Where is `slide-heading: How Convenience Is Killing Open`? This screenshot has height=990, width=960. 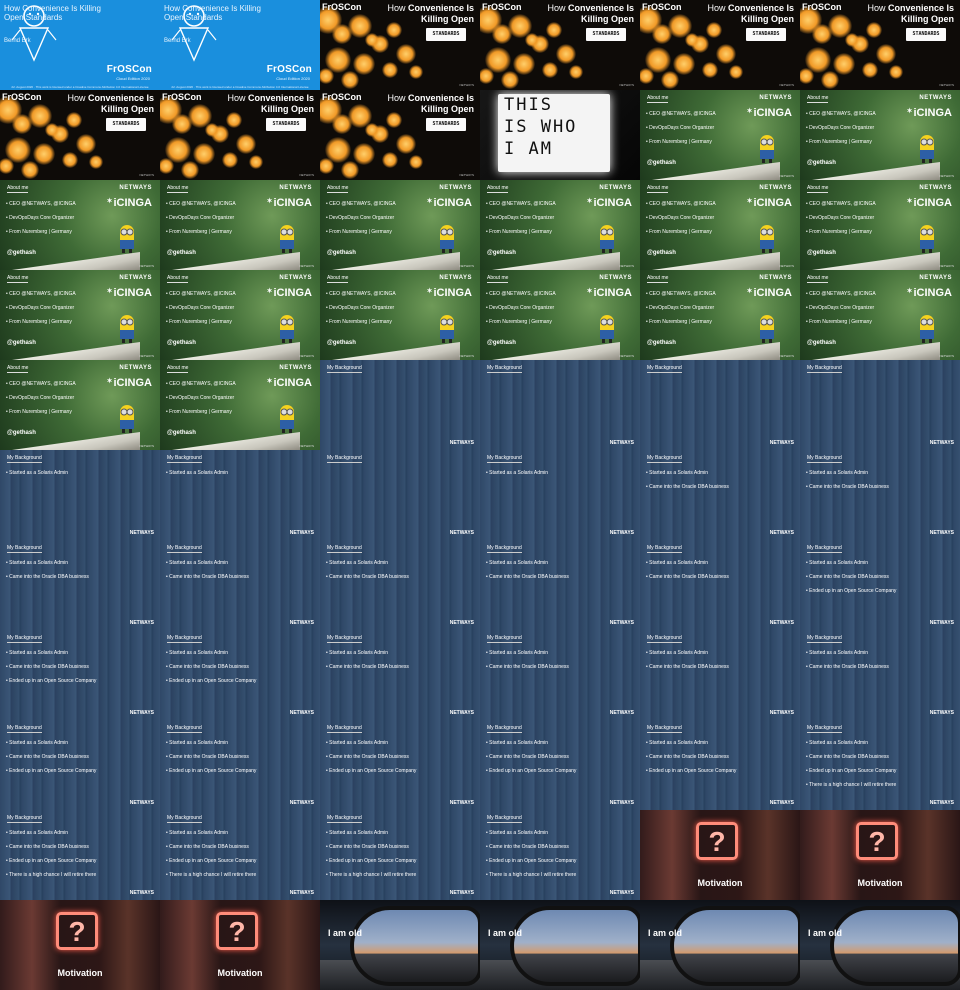 slide-heading: How Convenience Is Killing Open is located at coordinates (106, 104).